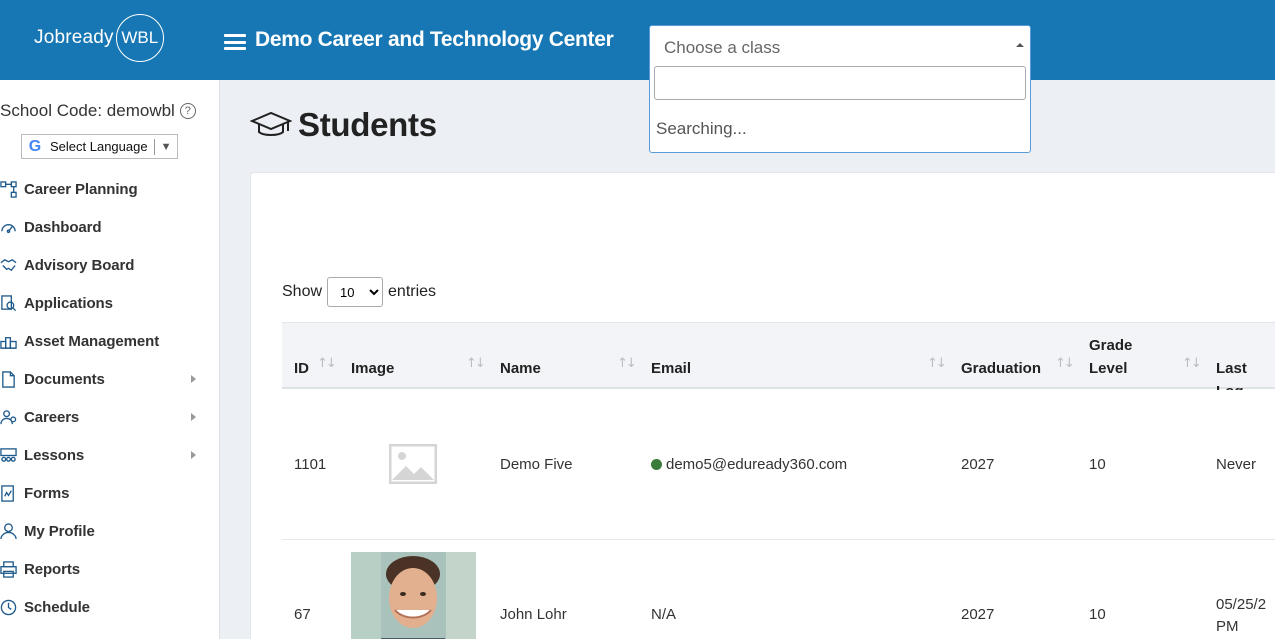 This screenshot has width=1275, height=639. Describe the element at coordinates (533, 614) in the screenshot. I see `cell-name: John Lohr` at that location.